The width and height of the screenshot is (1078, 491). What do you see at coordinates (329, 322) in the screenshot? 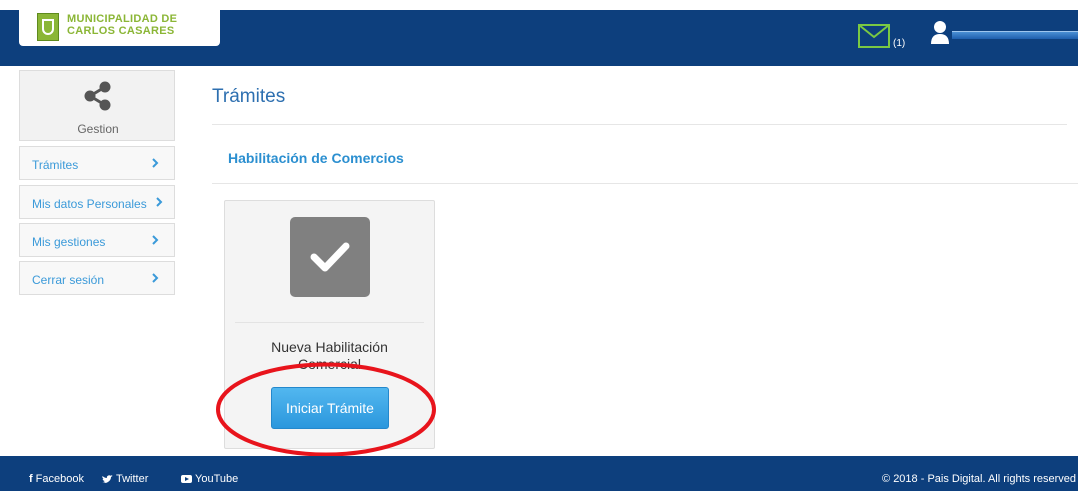
I see `card-divider` at bounding box center [329, 322].